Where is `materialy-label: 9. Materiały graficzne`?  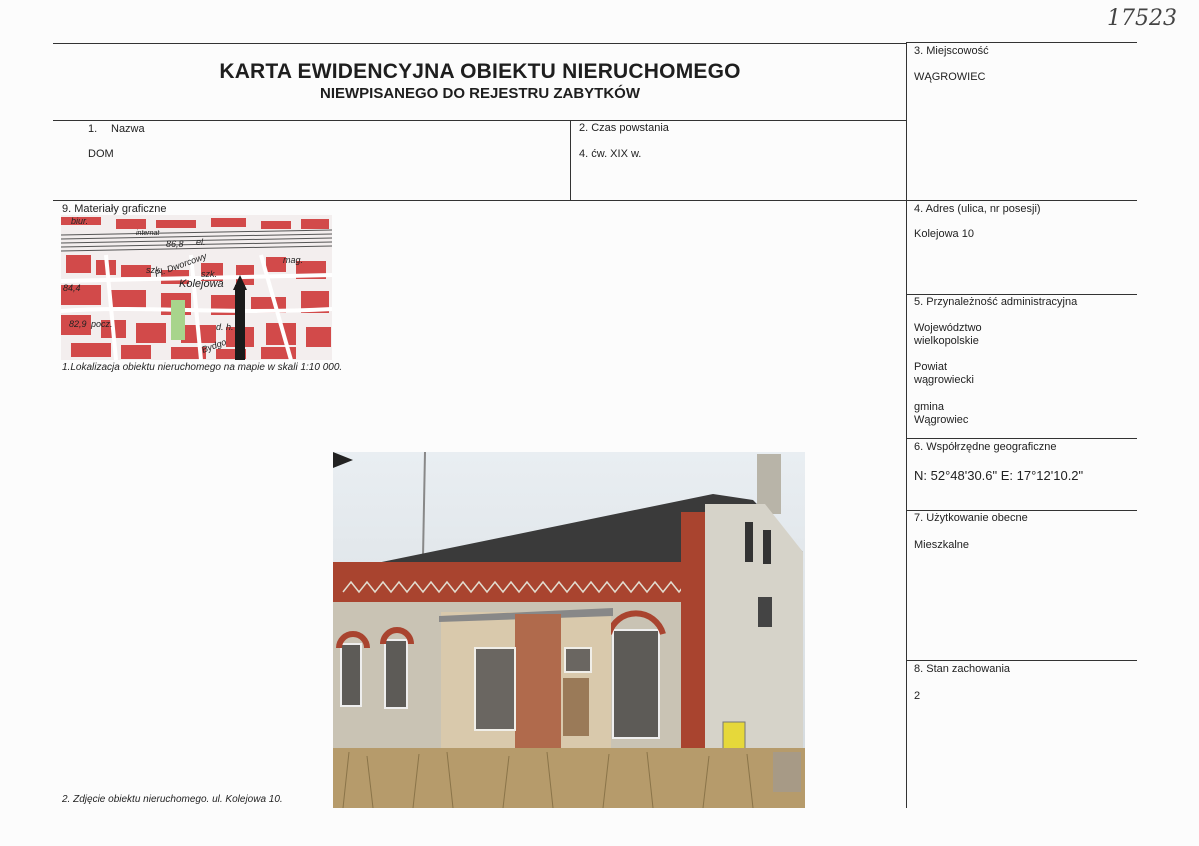
materialy-label: 9. Materiały graficzne is located at coordinates (115, 209).